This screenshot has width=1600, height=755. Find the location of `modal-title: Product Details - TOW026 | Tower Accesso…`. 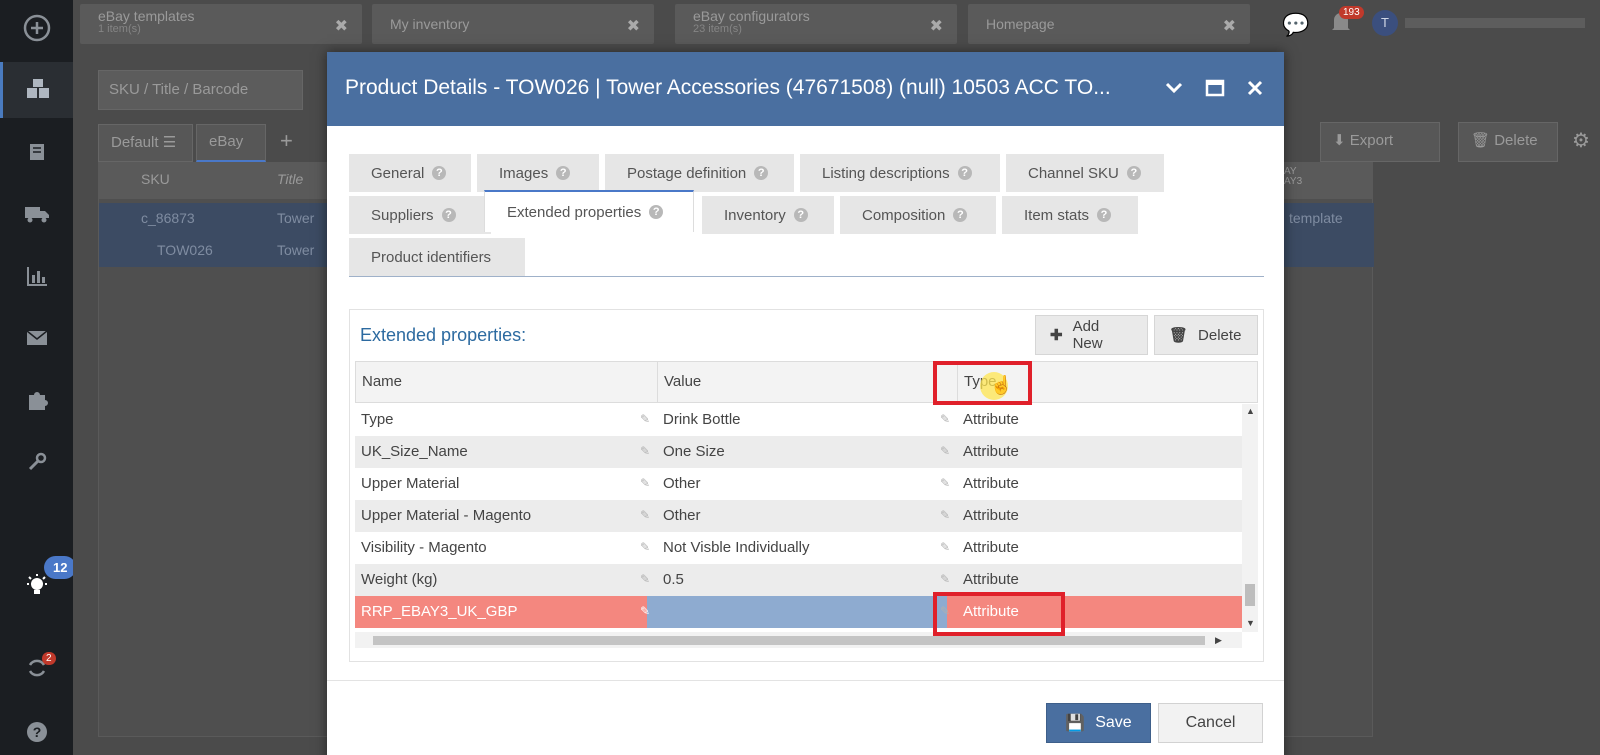

modal-title: Product Details - TOW026 | Tower Accesso… is located at coordinates (728, 87).